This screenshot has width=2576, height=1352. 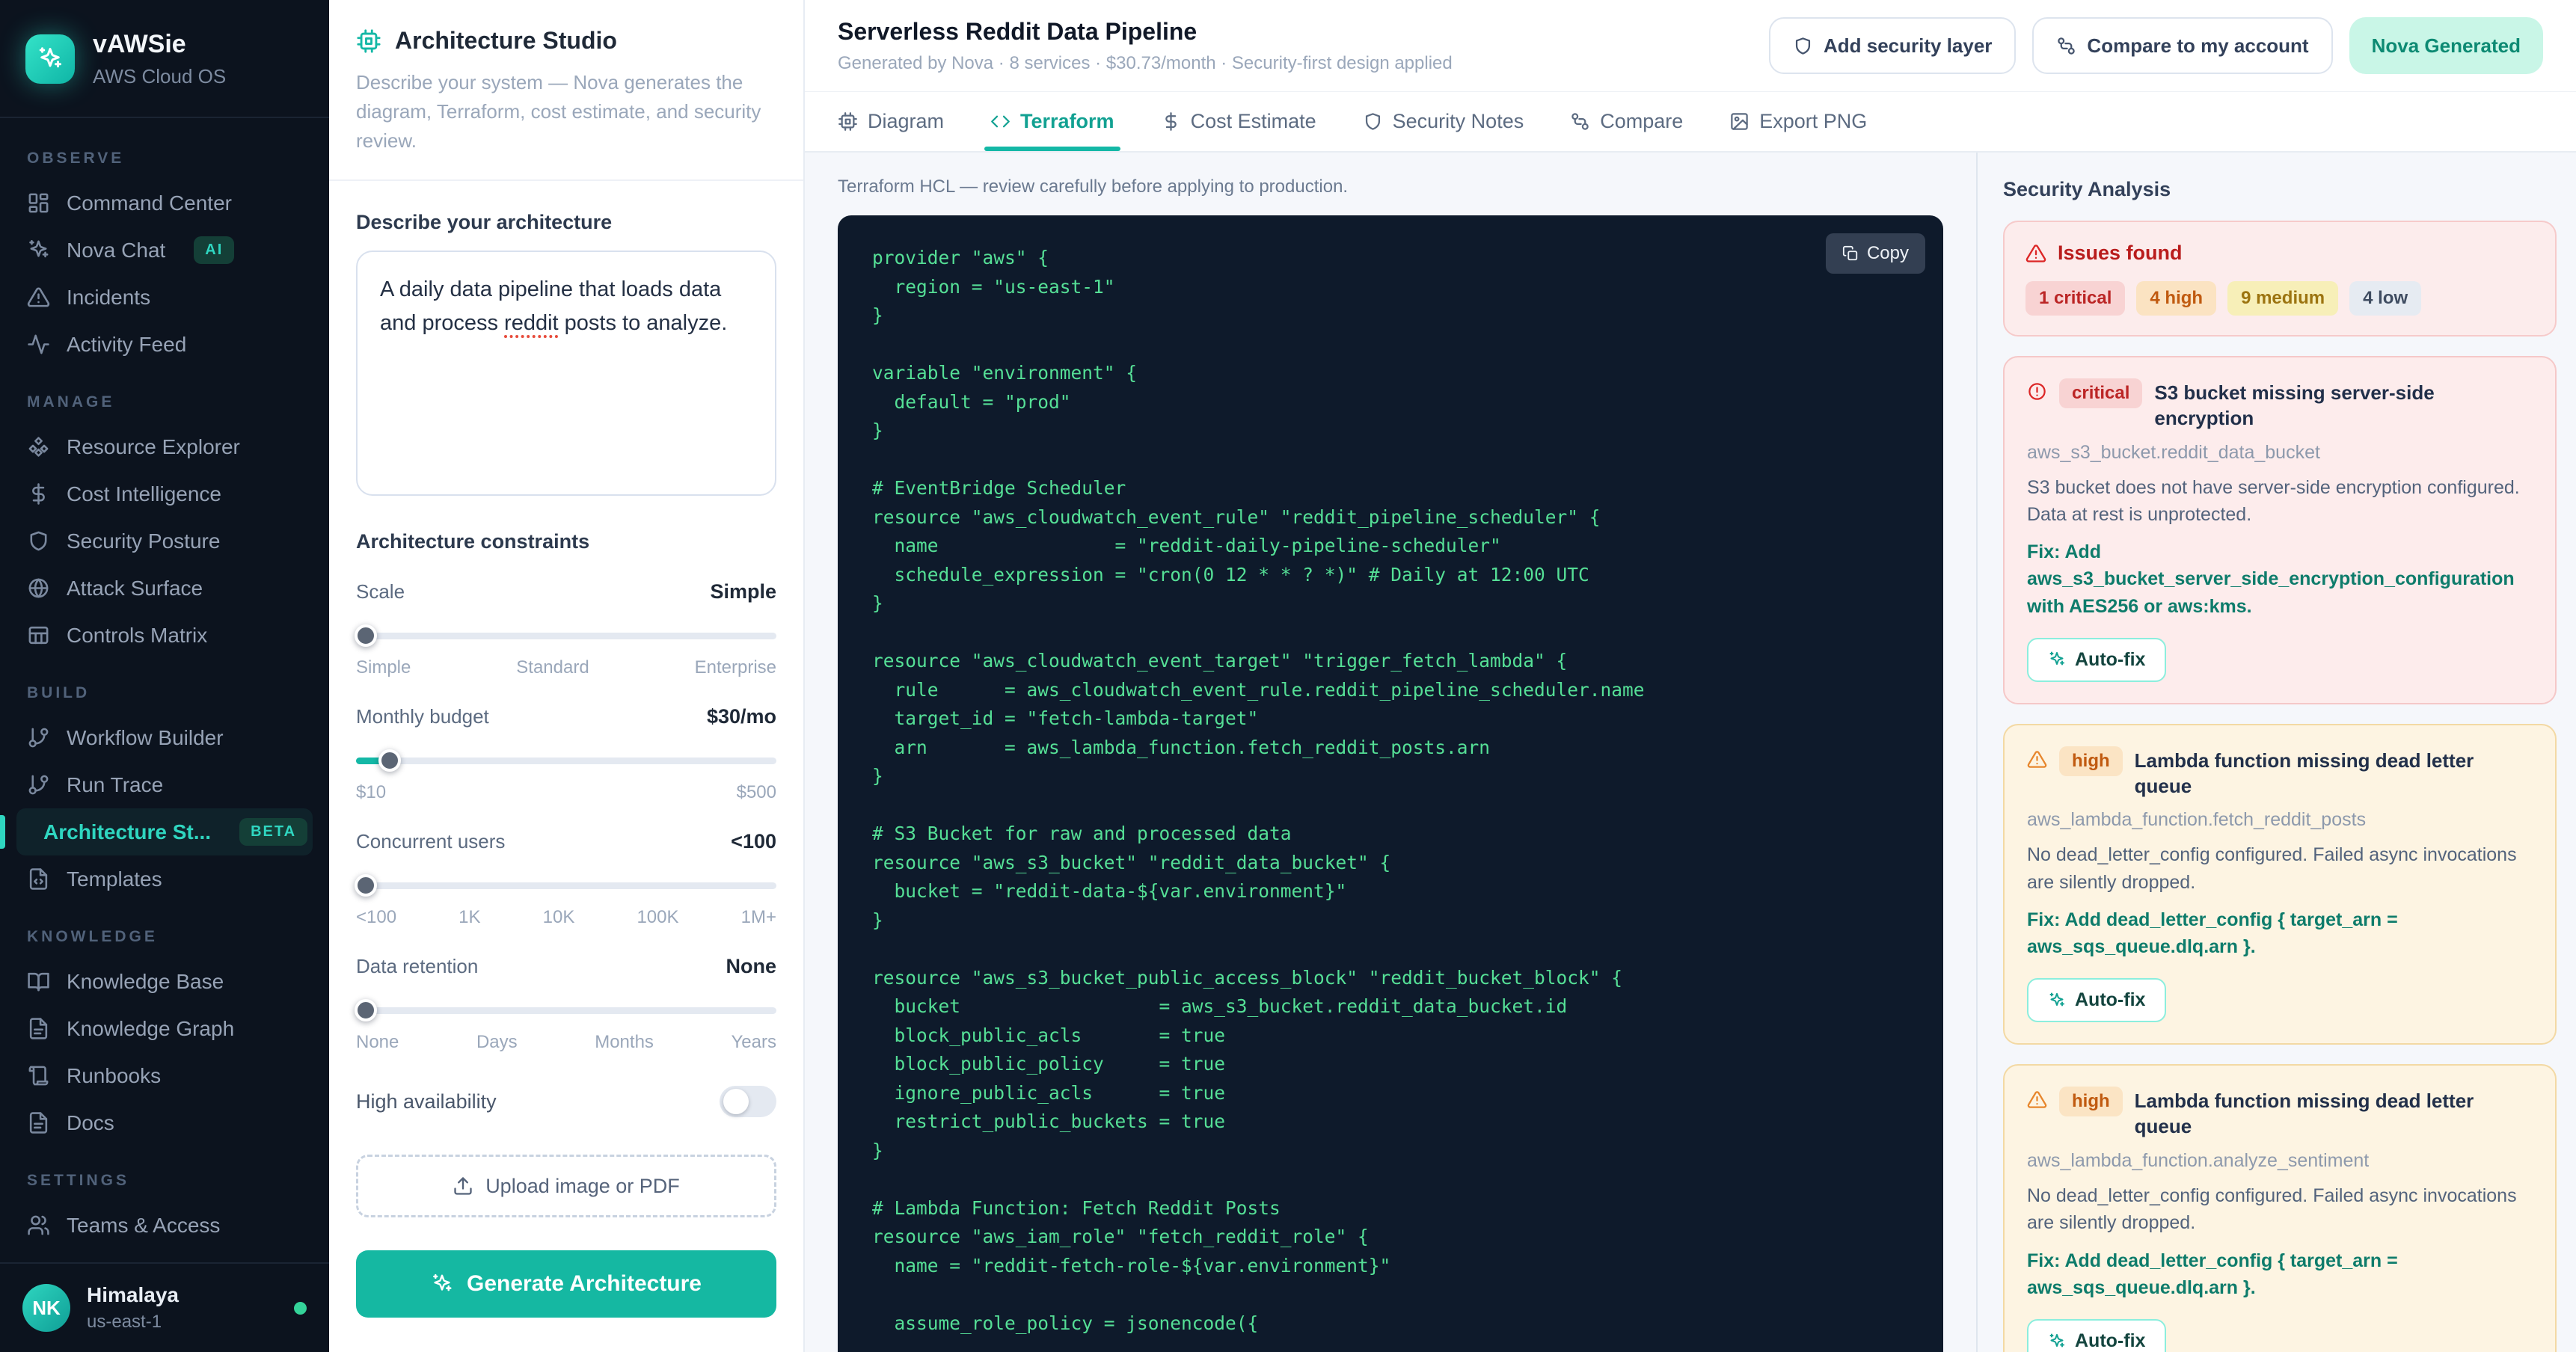 What do you see at coordinates (164, 1225) in the screenshot?
I see `sidebar-item-teams-access: Teams & Access` at bounding box center [164, 1225].